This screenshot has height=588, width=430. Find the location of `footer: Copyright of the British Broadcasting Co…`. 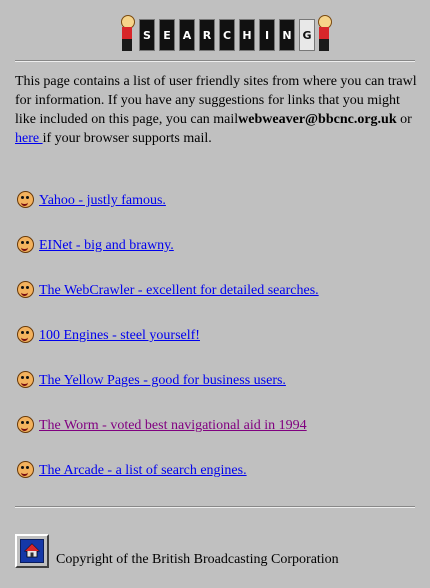

footer: Copyright of the British Broadcasting Co… is located at coordinates (177, 551).